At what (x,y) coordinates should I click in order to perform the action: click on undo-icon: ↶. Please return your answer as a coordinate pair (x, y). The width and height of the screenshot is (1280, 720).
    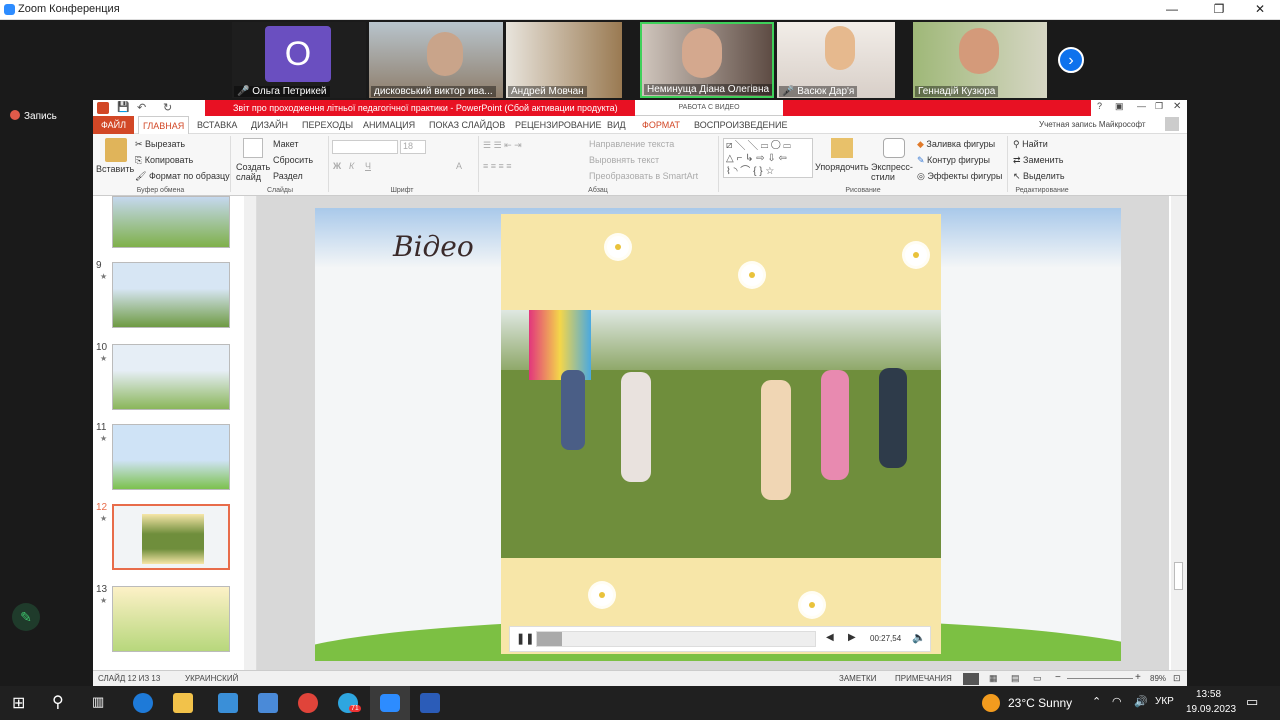
    Looking at the image, I should click on (141, 107).